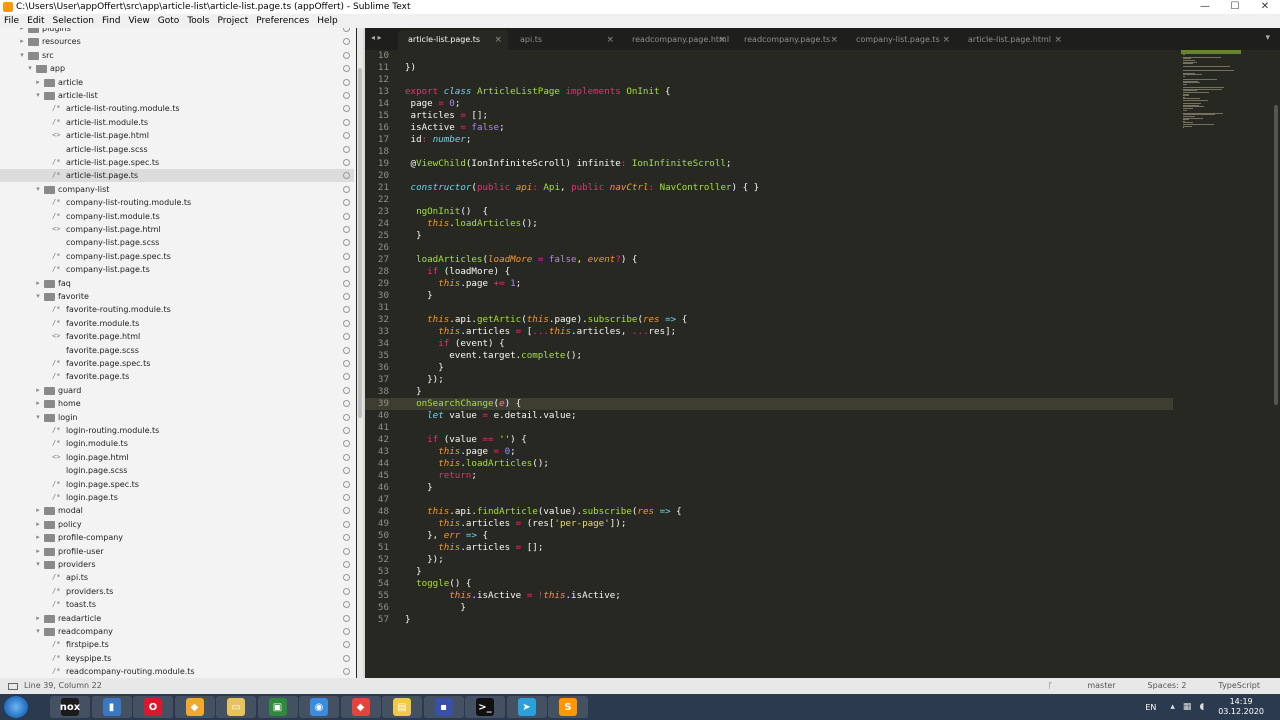  What do you see at coordinates (177, 443) in the screenshot?
I see `sidebar-file: /* login.module.ts` at bounding box center [177, 443].